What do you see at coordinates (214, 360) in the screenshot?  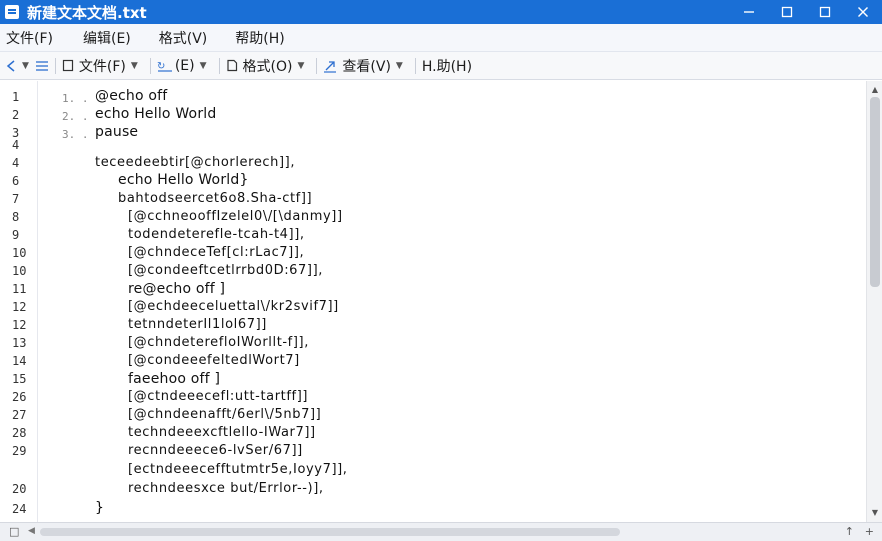 I see `code-line: [@condeeefeltedlWort7]` at bounding box center [214, 360].